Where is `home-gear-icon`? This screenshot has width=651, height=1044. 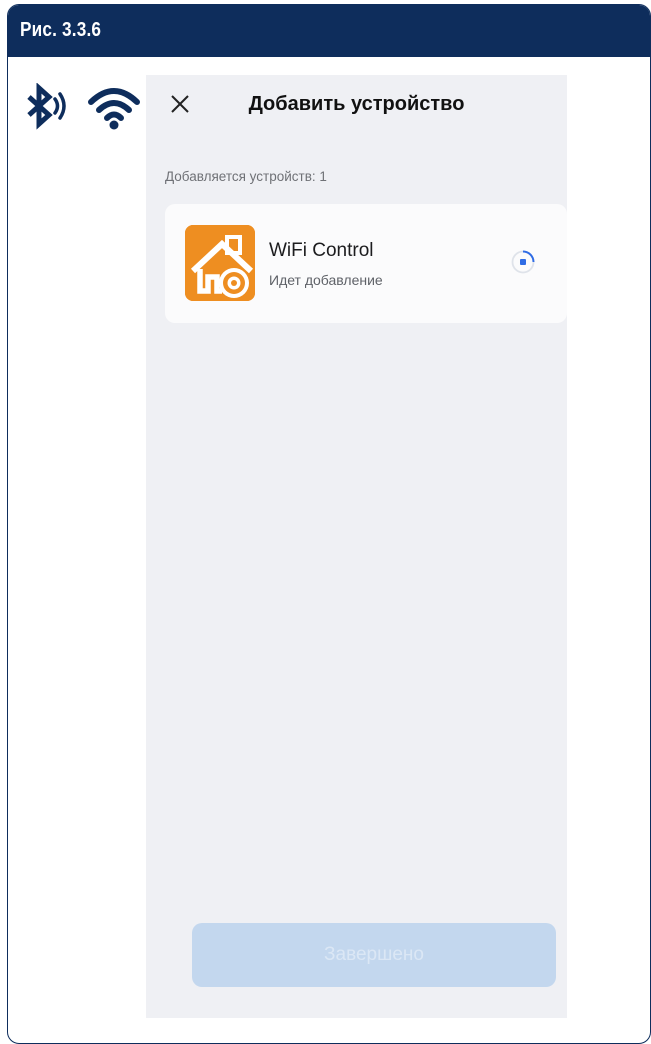
home-gear-icon is located at coordinates (220, 263).